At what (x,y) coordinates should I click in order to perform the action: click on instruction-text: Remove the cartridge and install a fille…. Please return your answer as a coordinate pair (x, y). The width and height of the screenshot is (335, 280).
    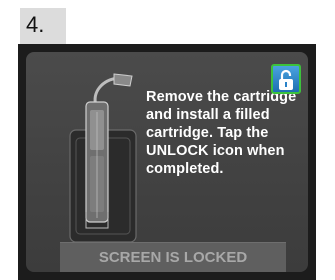
    Looking at the image, I should click on (221, 133).